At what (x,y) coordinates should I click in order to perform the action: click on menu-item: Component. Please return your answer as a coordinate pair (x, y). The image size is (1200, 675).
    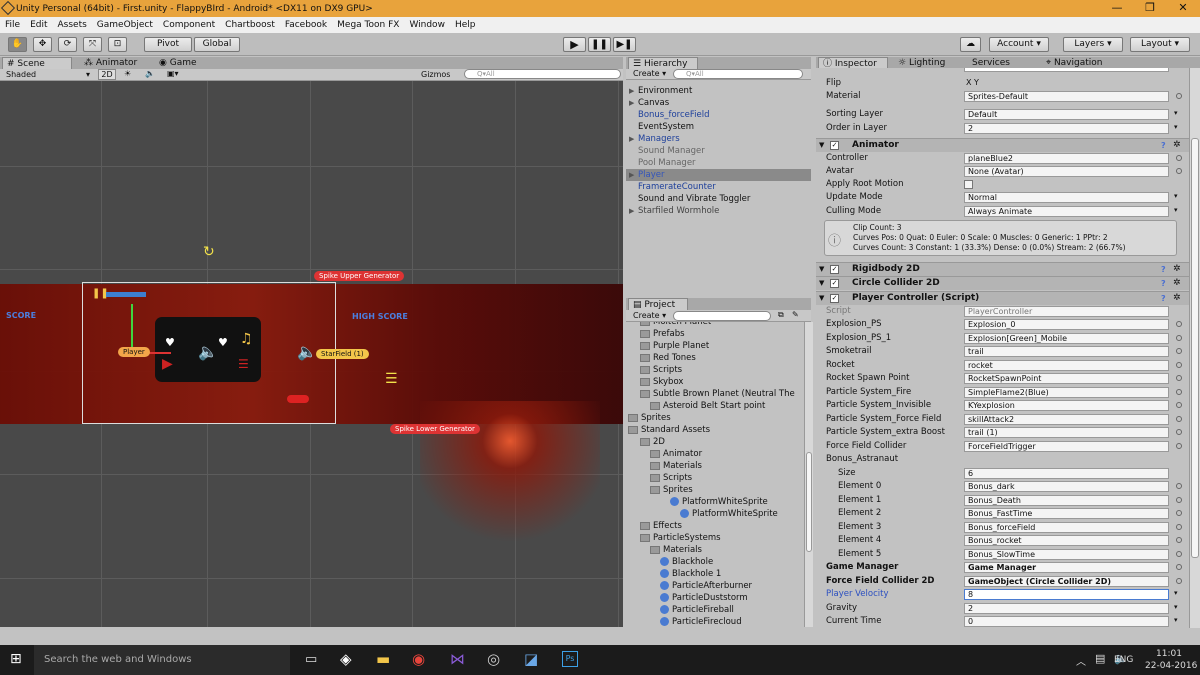
    Looking at the image, I should click on (189, 25).